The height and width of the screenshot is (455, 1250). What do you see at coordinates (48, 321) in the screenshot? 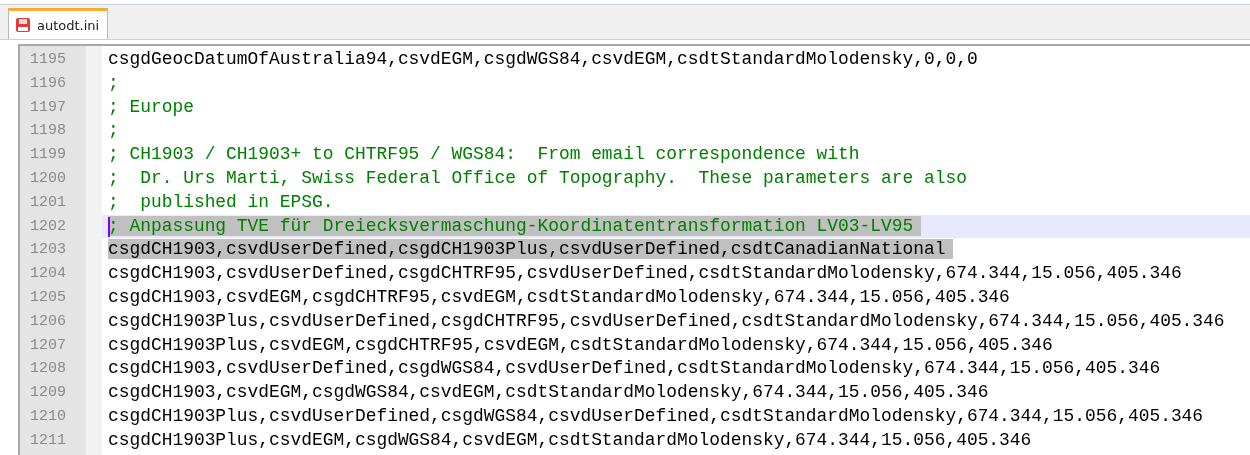
I see `line-number: 1206` at bounding box center [48, 321].